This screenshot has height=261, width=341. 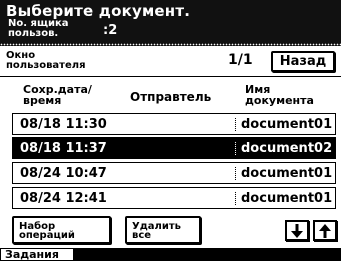 What do you see at coordinates (46, 65) in the screenshot?
I see `box-type-line2: пользователя` at bounding box center [46, 65].